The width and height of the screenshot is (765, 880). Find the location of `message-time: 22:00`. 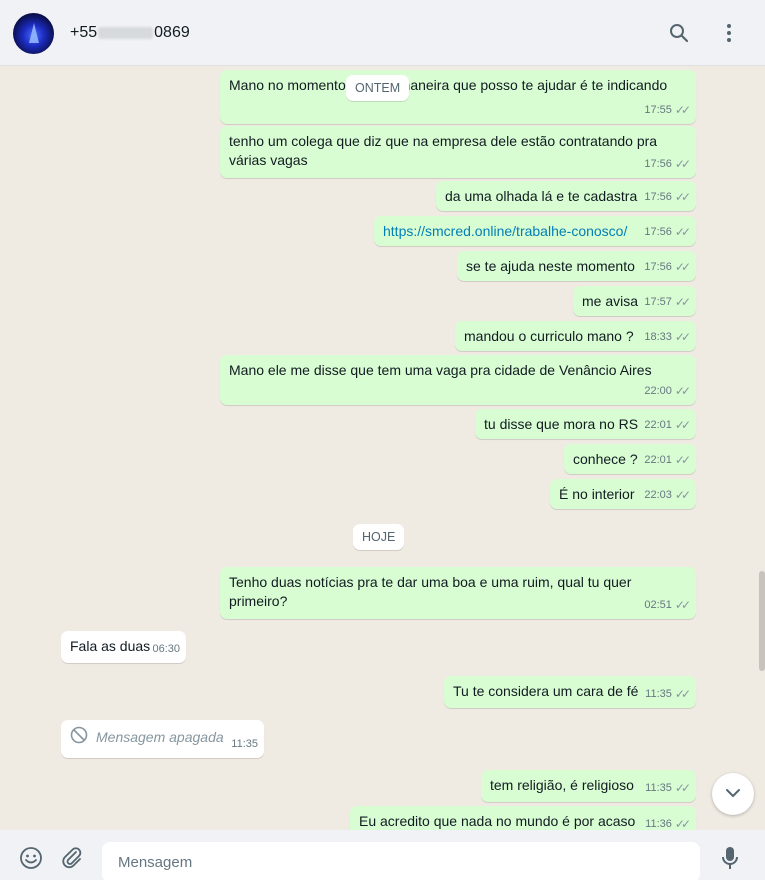

message-time: 22:00 is located at coordinates (658, 391).